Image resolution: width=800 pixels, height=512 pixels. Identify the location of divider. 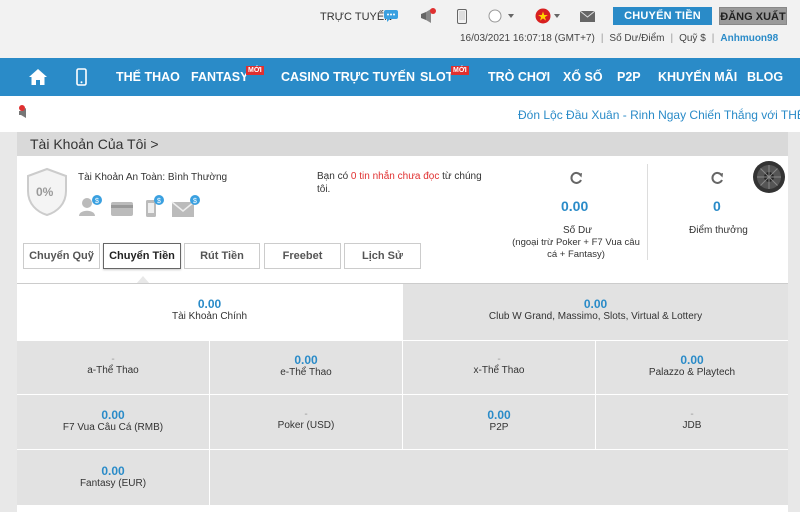
(647, 212).